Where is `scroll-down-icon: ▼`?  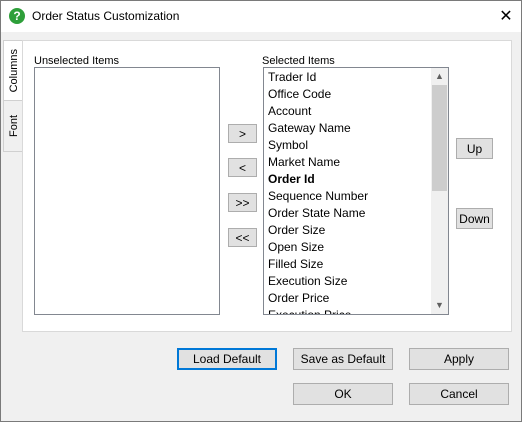 scroll-down-icon: ▼ is located at coordinates (439, 305).